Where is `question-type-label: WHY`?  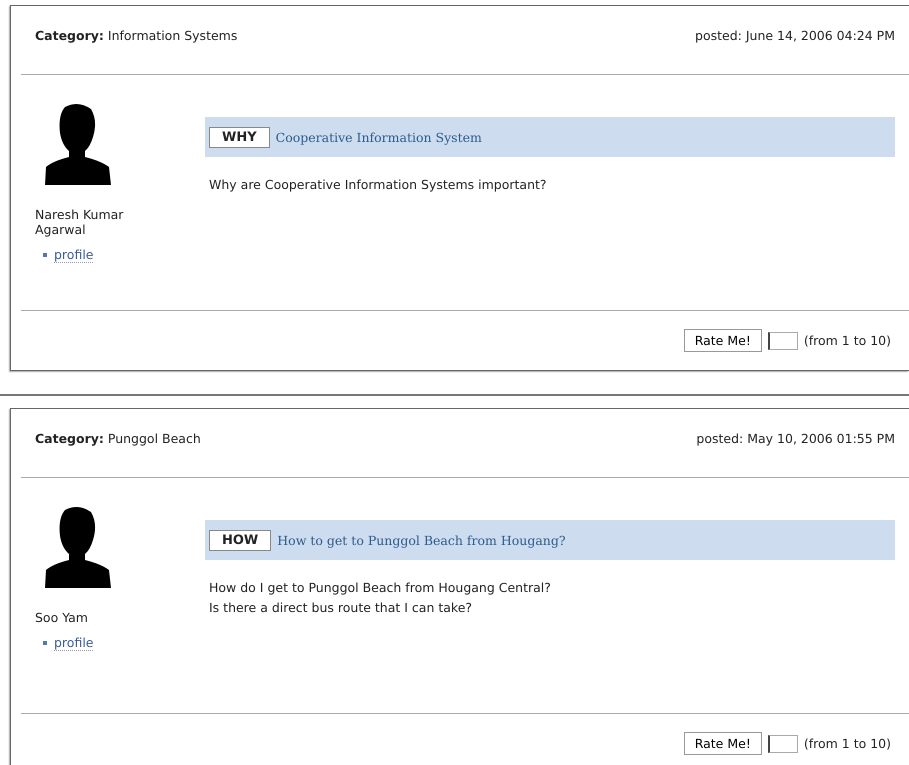 question-type-label: WHY is located at coordinates (239, 137).